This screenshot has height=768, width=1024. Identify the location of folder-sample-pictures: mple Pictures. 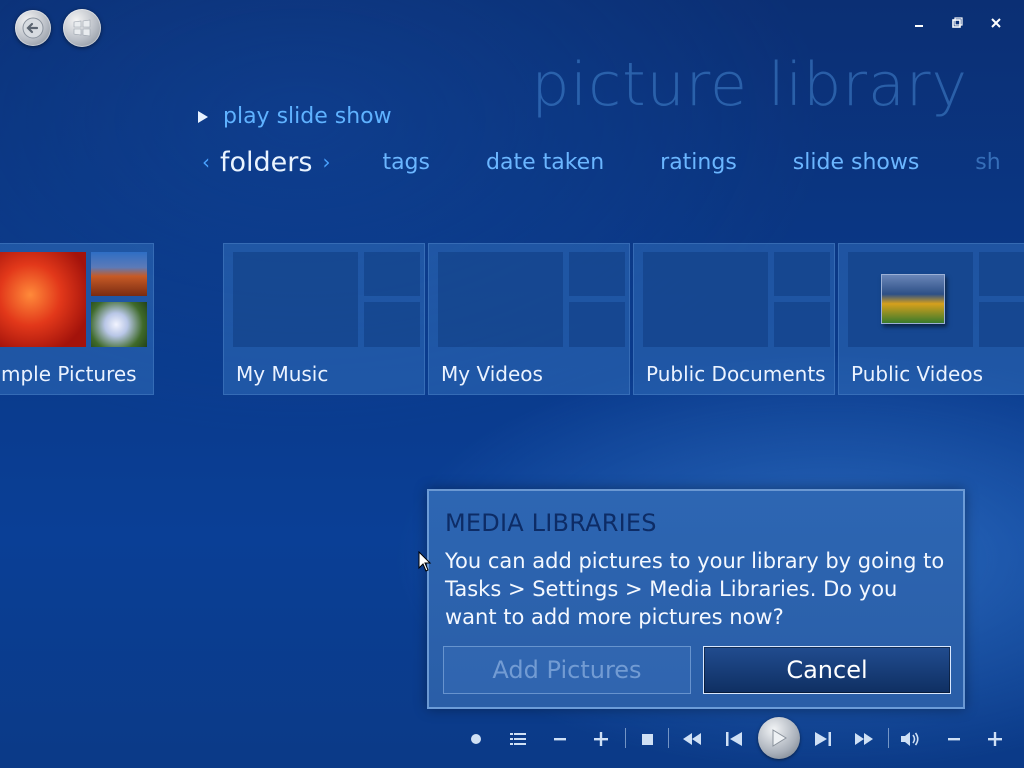
(77, 319).